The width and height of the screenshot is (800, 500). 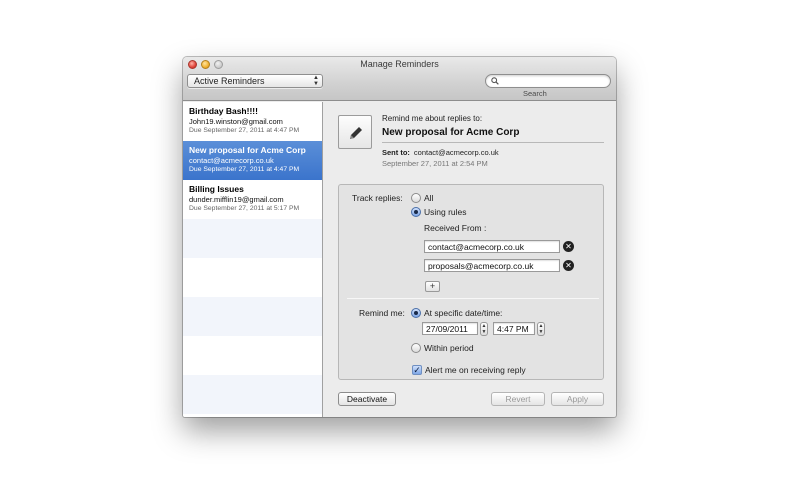 I want to click on search-field, so click(x=548, y=81).